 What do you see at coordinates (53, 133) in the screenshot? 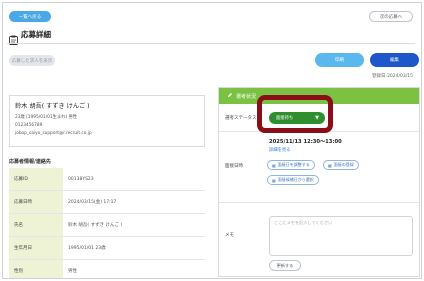
I see `applicant-email: jobop_saiyo_support@r.recruit.co.jp` at bounding box center [53, 133].